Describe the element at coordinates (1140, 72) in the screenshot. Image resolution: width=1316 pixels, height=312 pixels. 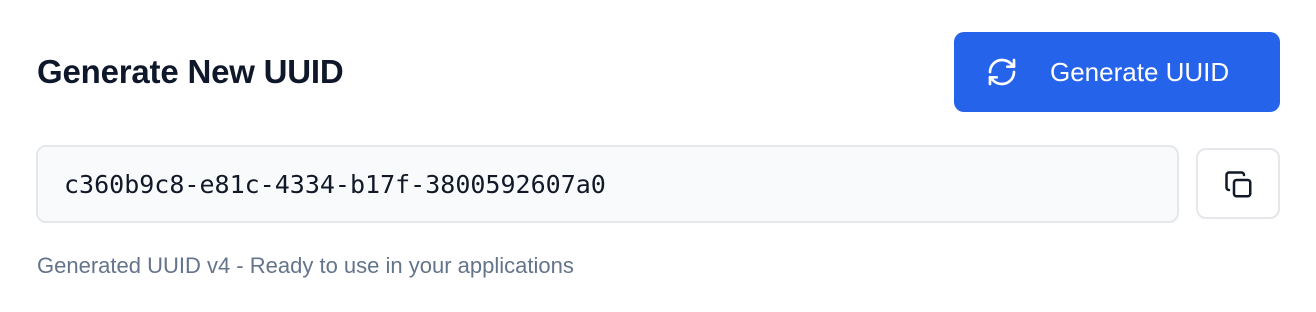
I see `generate-uuid-label: Generate UUID` at that location.